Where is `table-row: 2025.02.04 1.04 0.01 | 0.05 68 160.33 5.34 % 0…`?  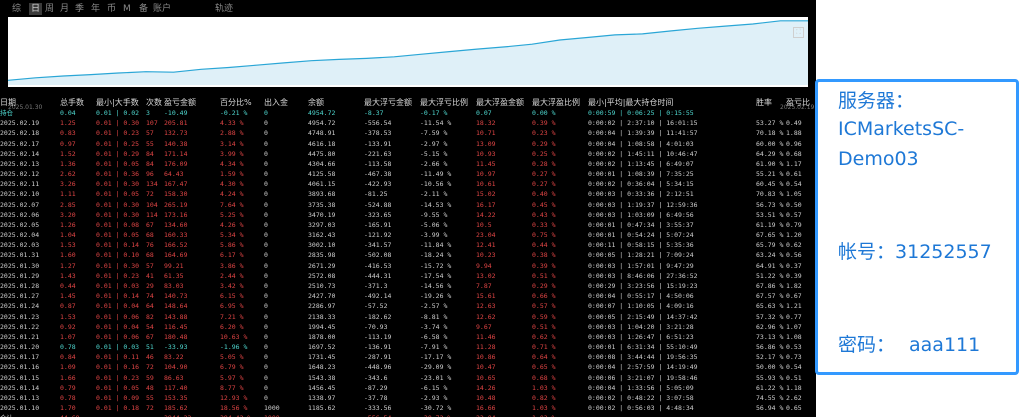 table-row: 2025.02.04 1.04 0.01 | 0.05 68 160.33 5.34 % 0… is located at coordinates (408, 235).